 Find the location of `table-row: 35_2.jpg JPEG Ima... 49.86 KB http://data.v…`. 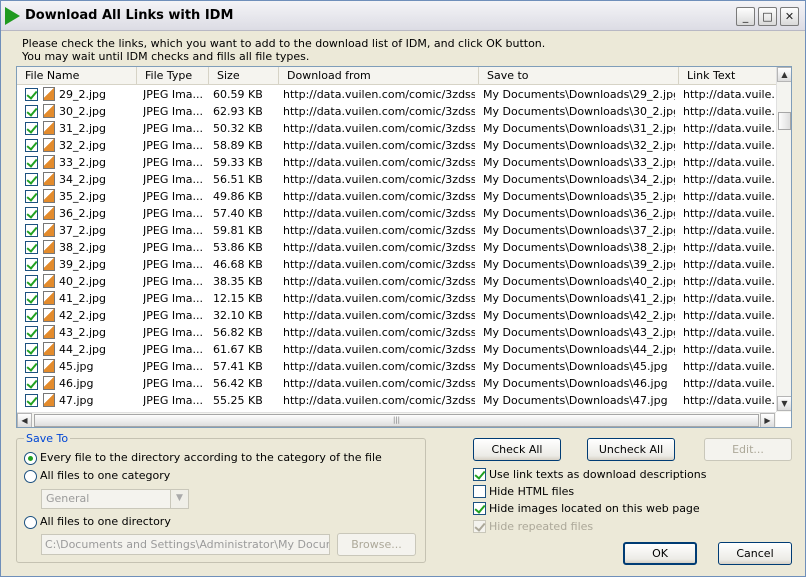

table-row: 35_2.jpg JPEG Ima... 49.86 KB http://data.v… is located at coordinates (396, 196).